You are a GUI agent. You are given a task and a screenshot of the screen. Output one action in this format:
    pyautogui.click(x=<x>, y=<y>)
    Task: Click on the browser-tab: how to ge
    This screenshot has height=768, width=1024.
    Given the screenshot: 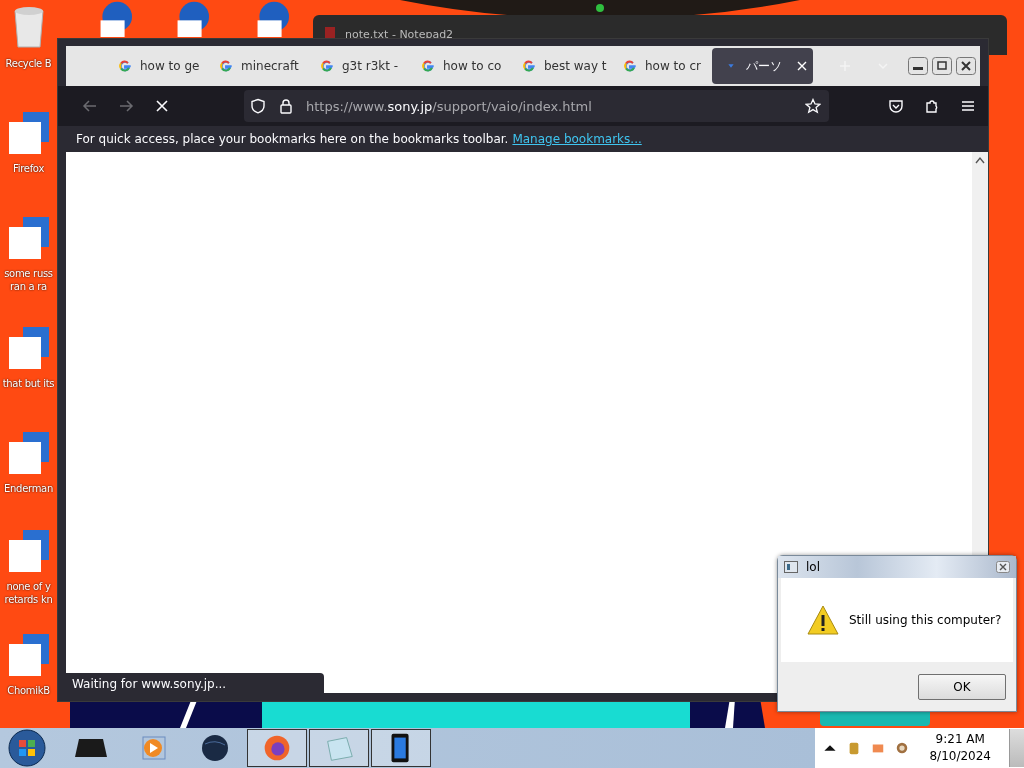 What is the action you would take?
    pyautogui.click(x=156, y=66)
    